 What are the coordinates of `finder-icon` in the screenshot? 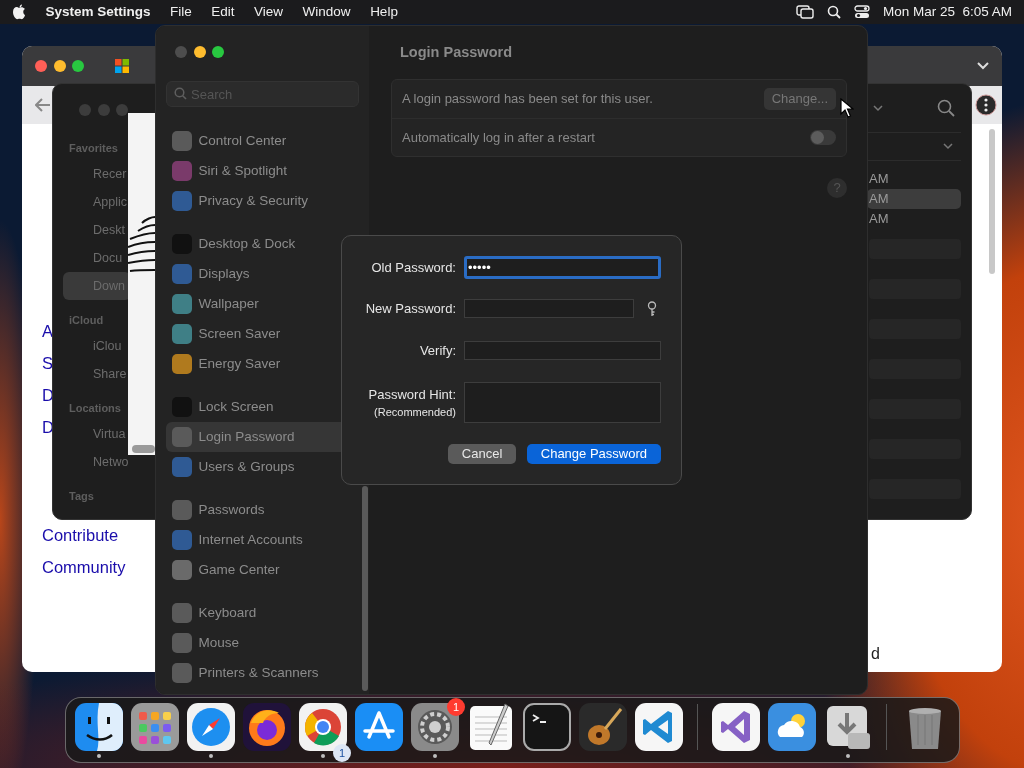 It's located at (99, 727).